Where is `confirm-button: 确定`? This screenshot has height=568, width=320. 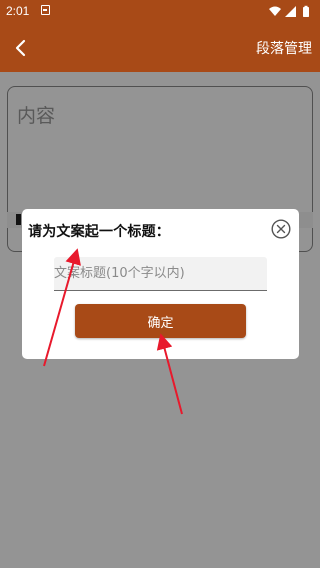
confirm-button: 确定 is located at coordinates (160, 321).